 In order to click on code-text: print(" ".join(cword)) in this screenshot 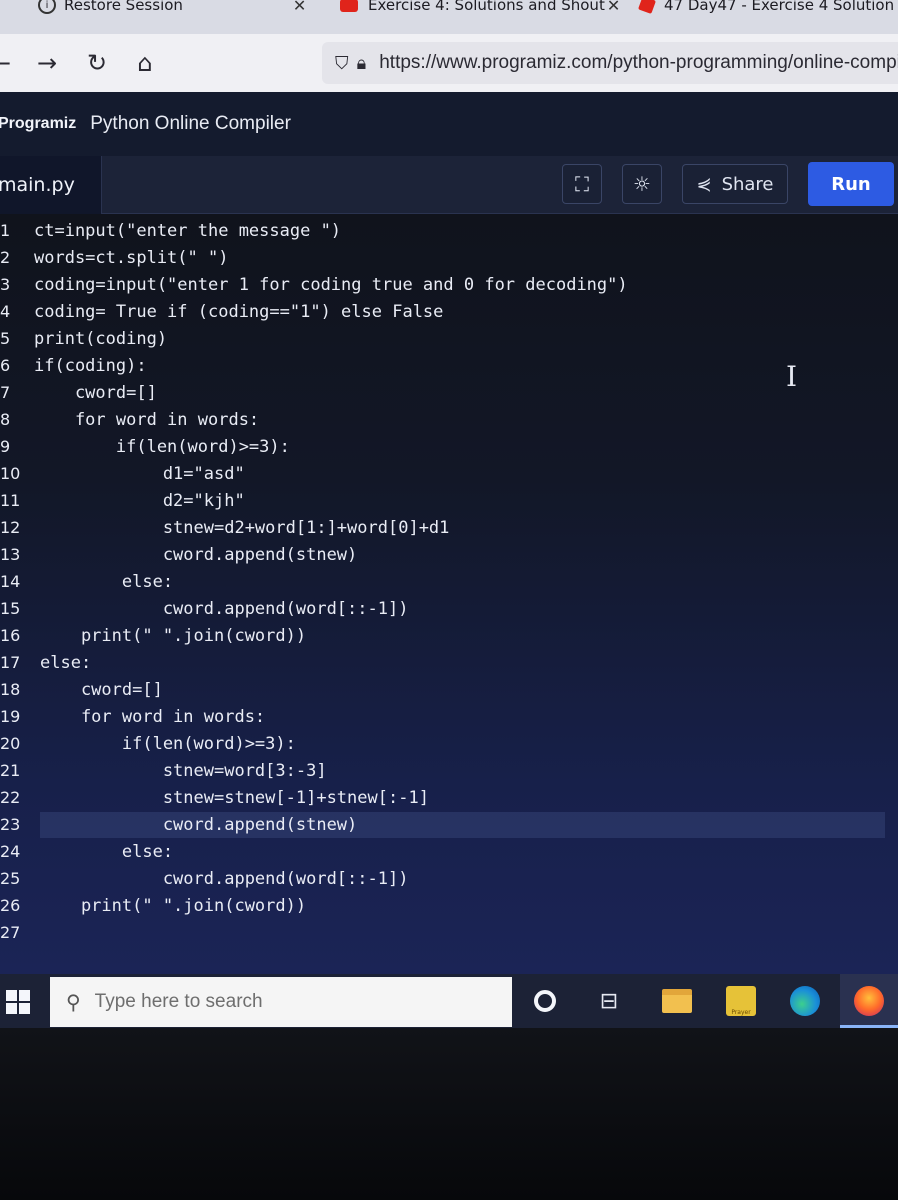, I will do `click(173, 636)`.